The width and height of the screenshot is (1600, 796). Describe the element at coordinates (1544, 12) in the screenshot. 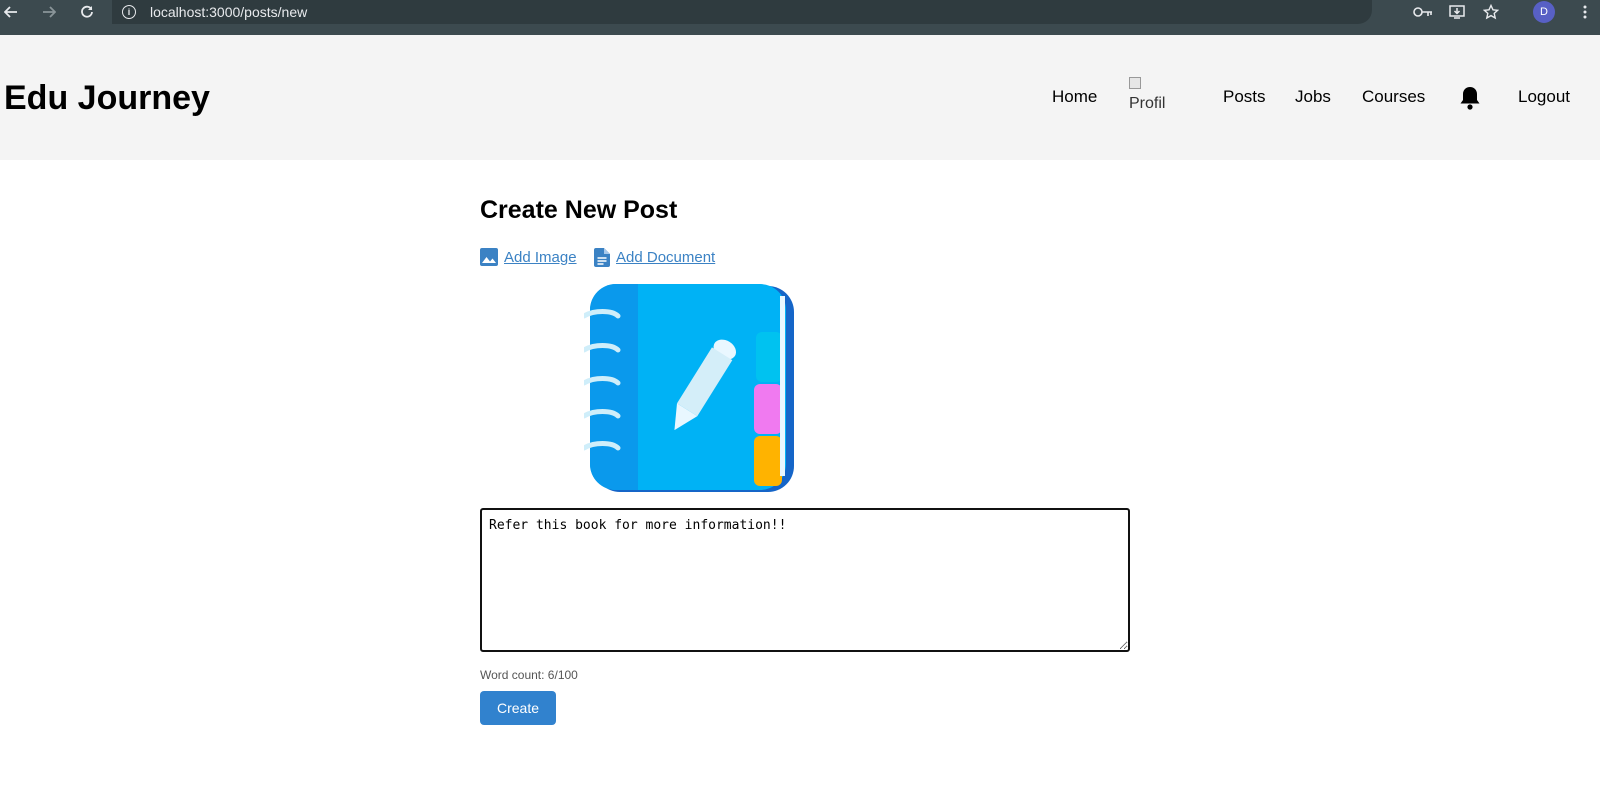

I see `browser-profile-avatar: D` at that location.